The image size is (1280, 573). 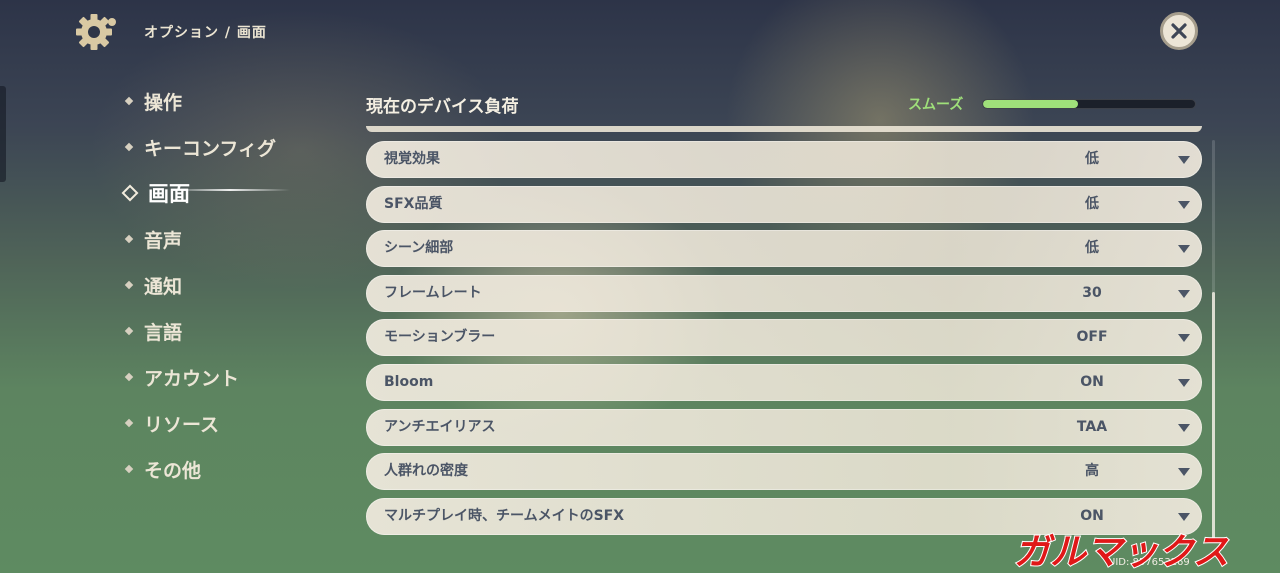 What do you see at coordinates (242, 377) in the screenshot?
I see `nav-item-account: アカウント` at bounding box center [242, 377].